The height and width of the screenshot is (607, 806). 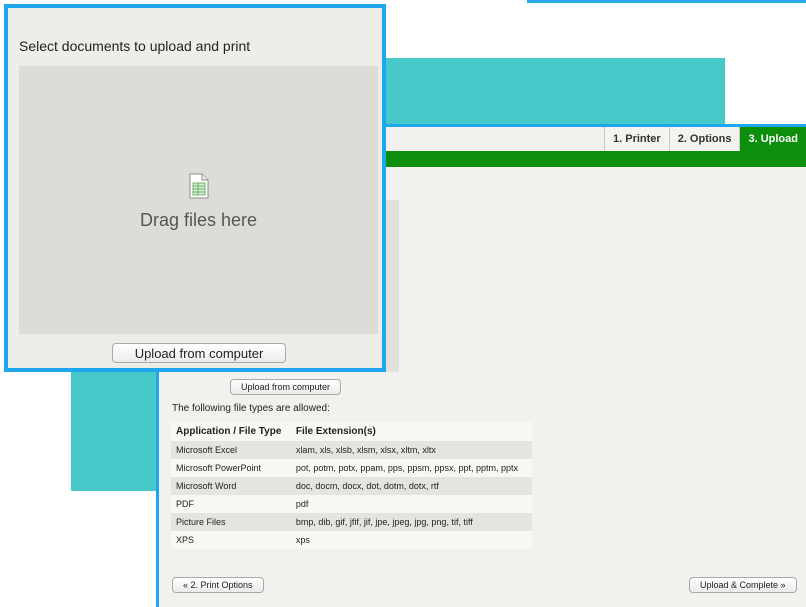 I want to click on wizard-tabs: 1. Printer 2. Options 3. Upload, so click(x=705, y=139).